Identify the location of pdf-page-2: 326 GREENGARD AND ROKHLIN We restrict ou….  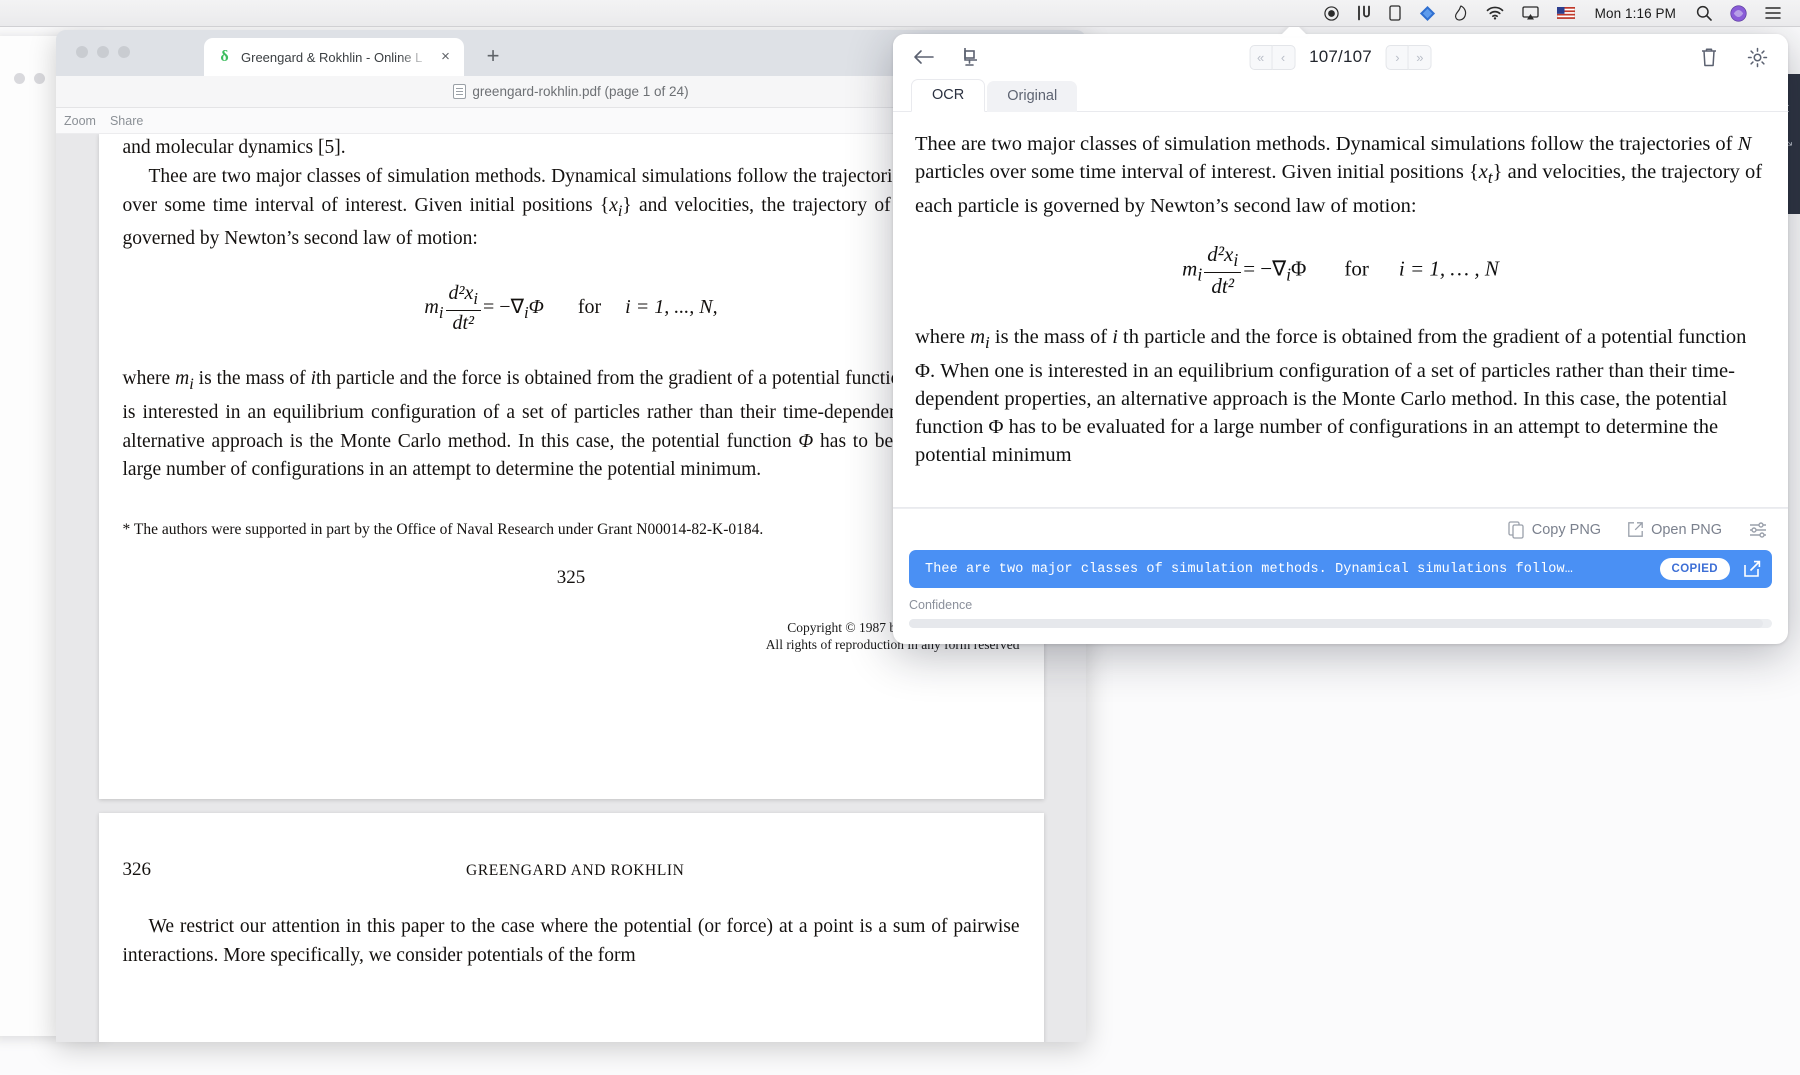
(571, 927).